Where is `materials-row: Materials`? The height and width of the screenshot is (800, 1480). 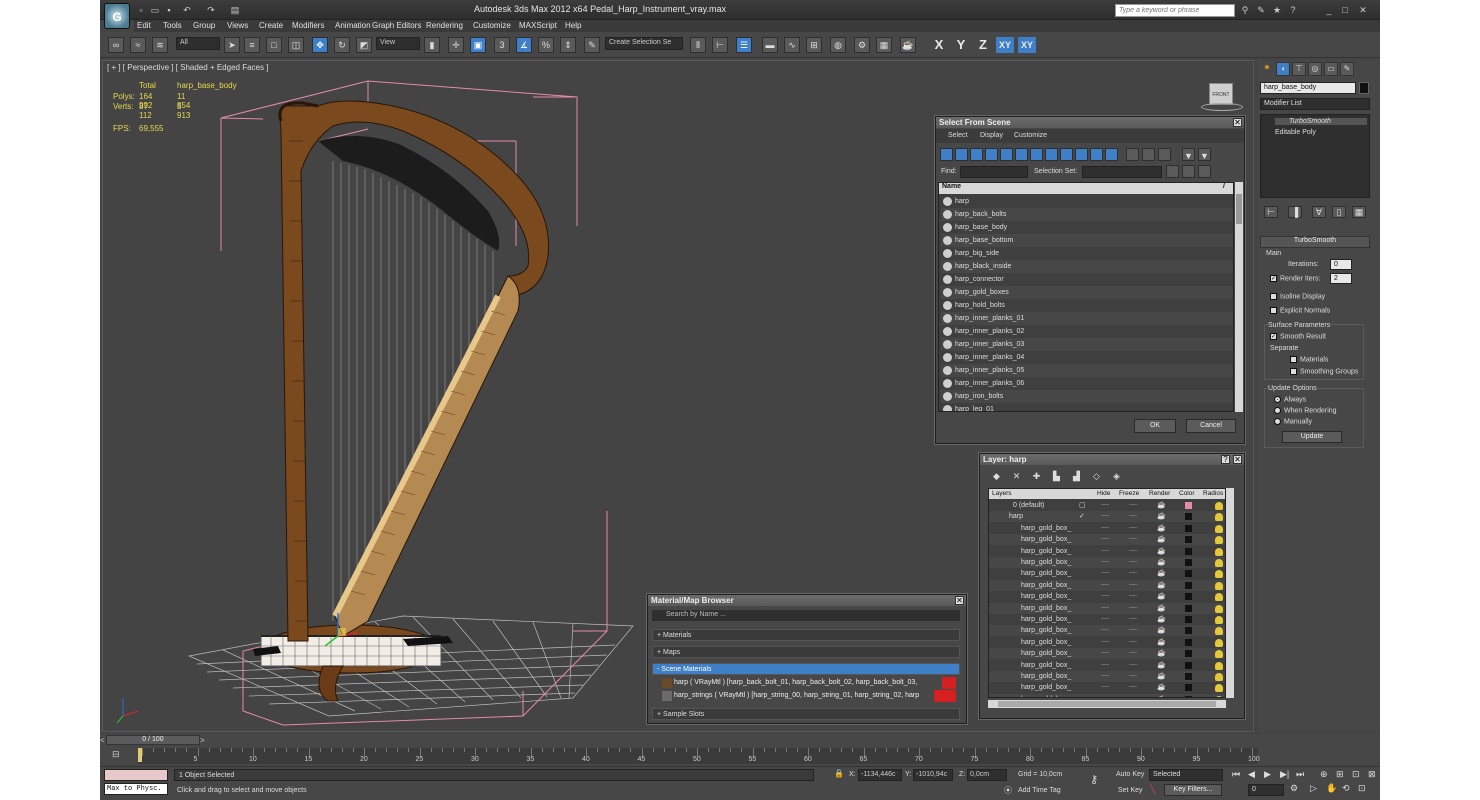
materials-row: Materials is located at coordinates (1309, 359).